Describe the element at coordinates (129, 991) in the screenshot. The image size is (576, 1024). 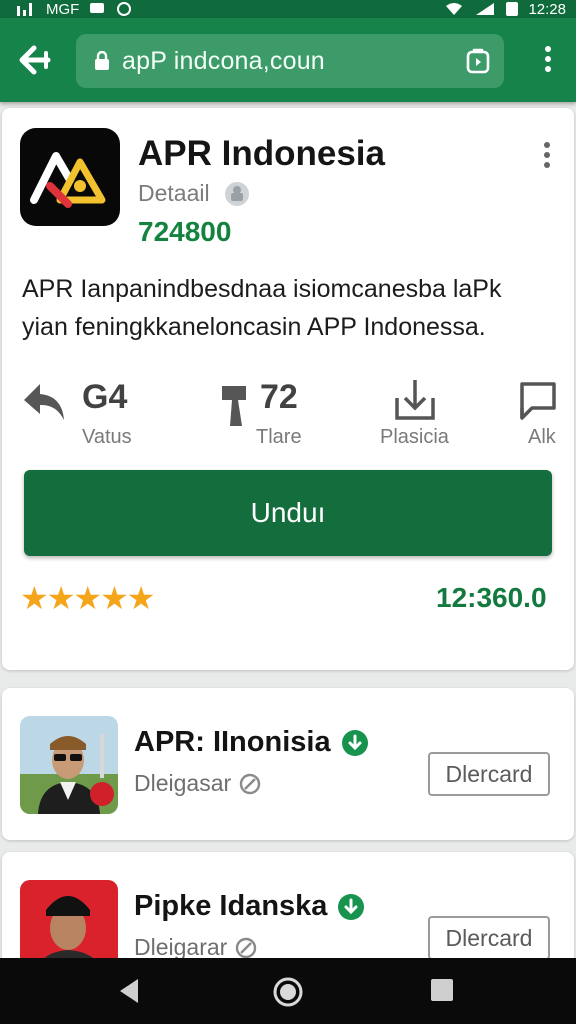
I see `nav-back-icon` at that location.